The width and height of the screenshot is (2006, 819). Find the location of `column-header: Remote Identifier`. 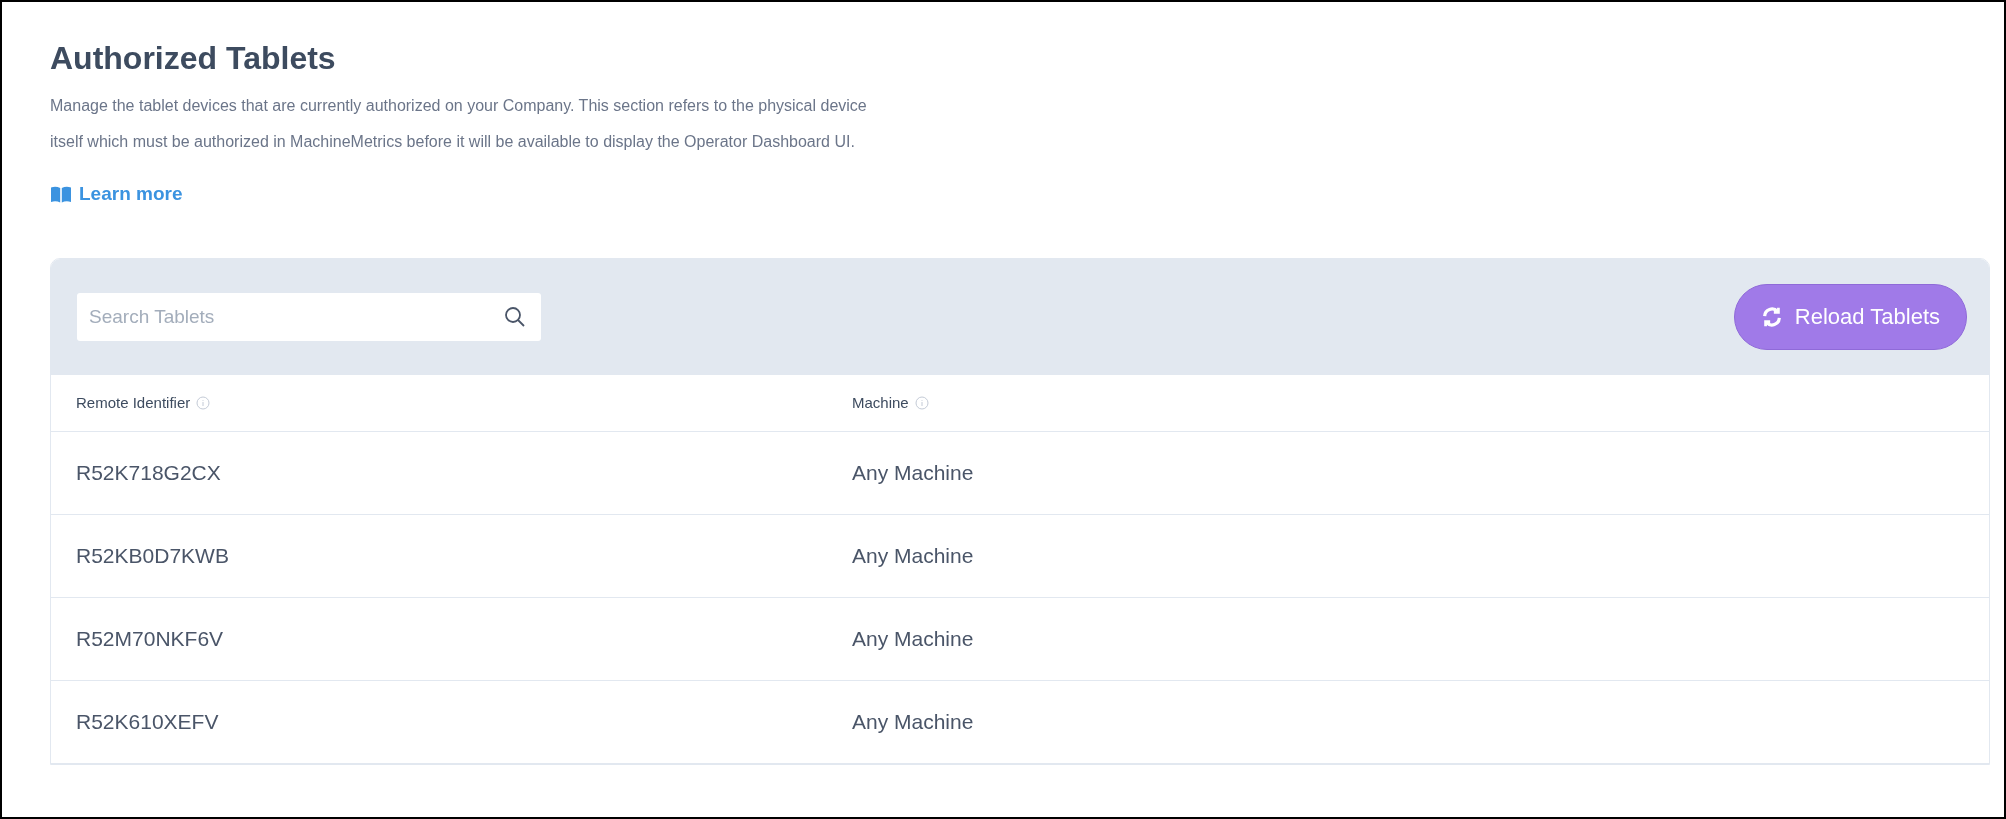

column-header: Remote Identifier is located at coordinates (133, 402).